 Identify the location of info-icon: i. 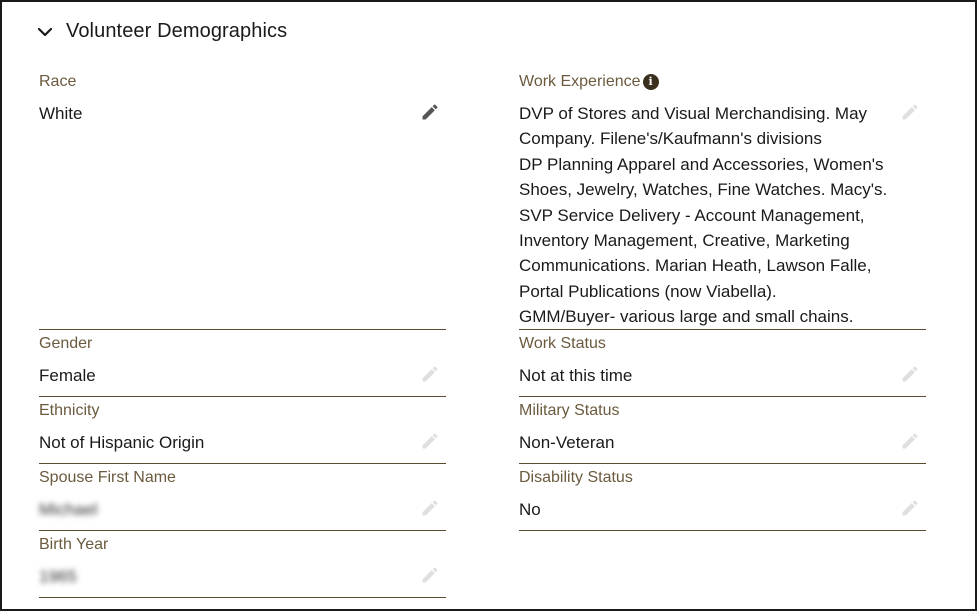
(650, 82).